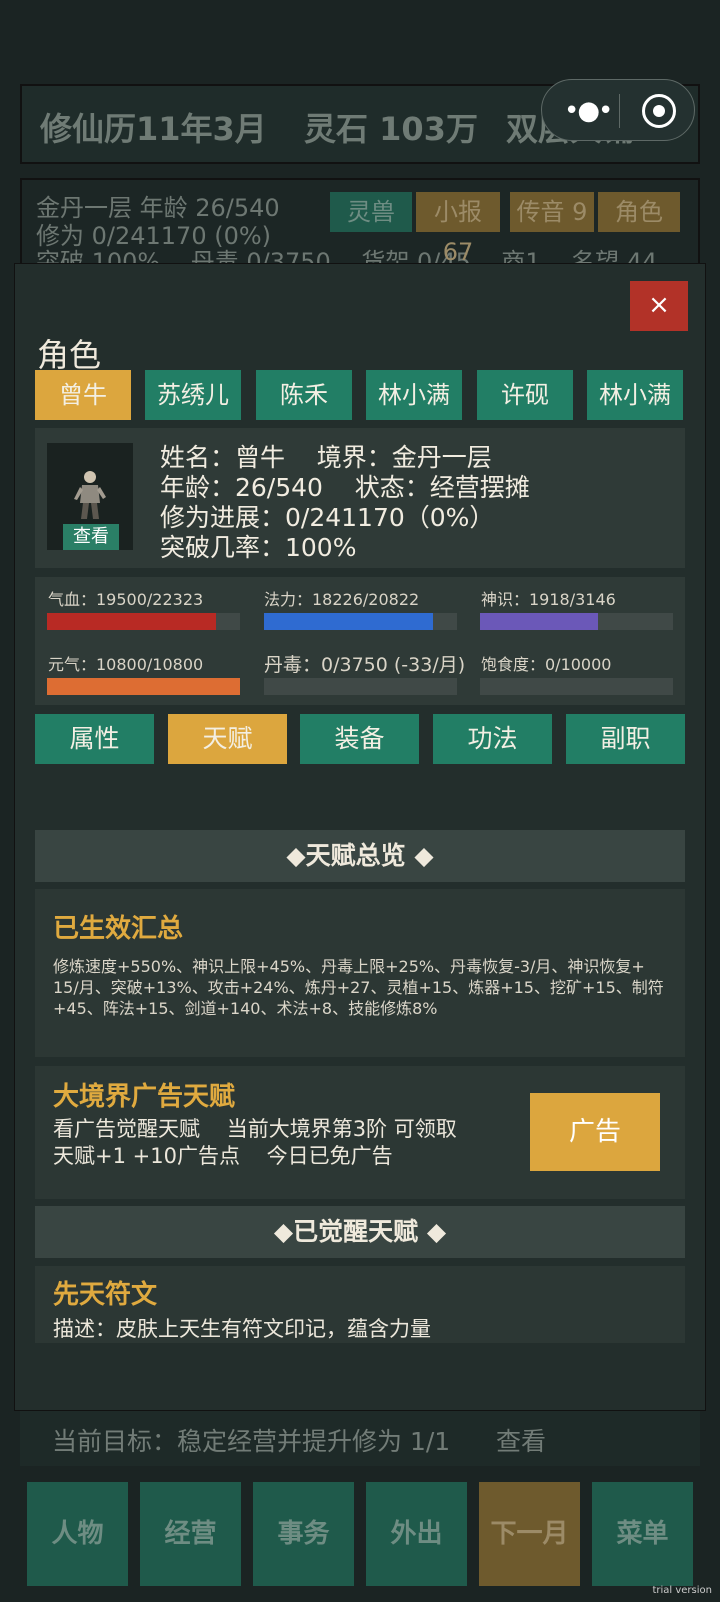 The image size is (720, 1602). What do you see at coordinates (118, 929) in the screenshot?
I see `effective-summary-title: 已生效汇总` at bounding box center [118, 929].